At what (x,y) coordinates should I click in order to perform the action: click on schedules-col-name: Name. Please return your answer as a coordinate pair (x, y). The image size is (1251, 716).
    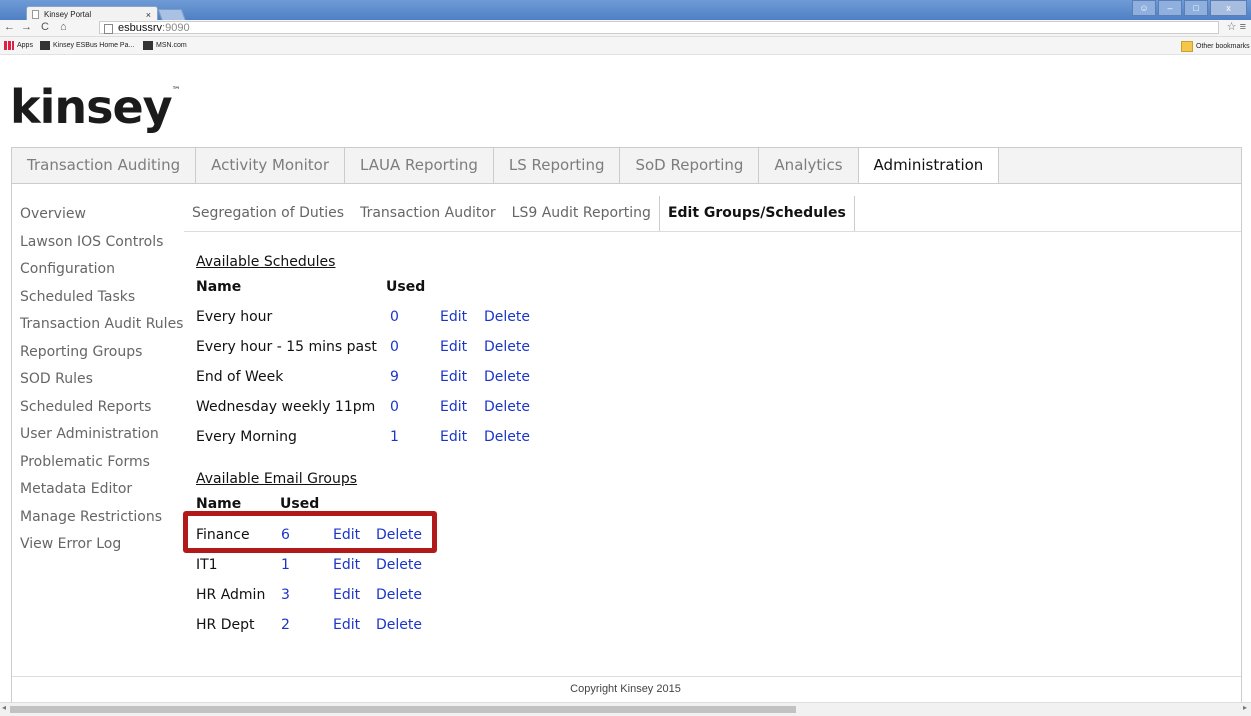
    Looking at the image, I should click on (219, 287).